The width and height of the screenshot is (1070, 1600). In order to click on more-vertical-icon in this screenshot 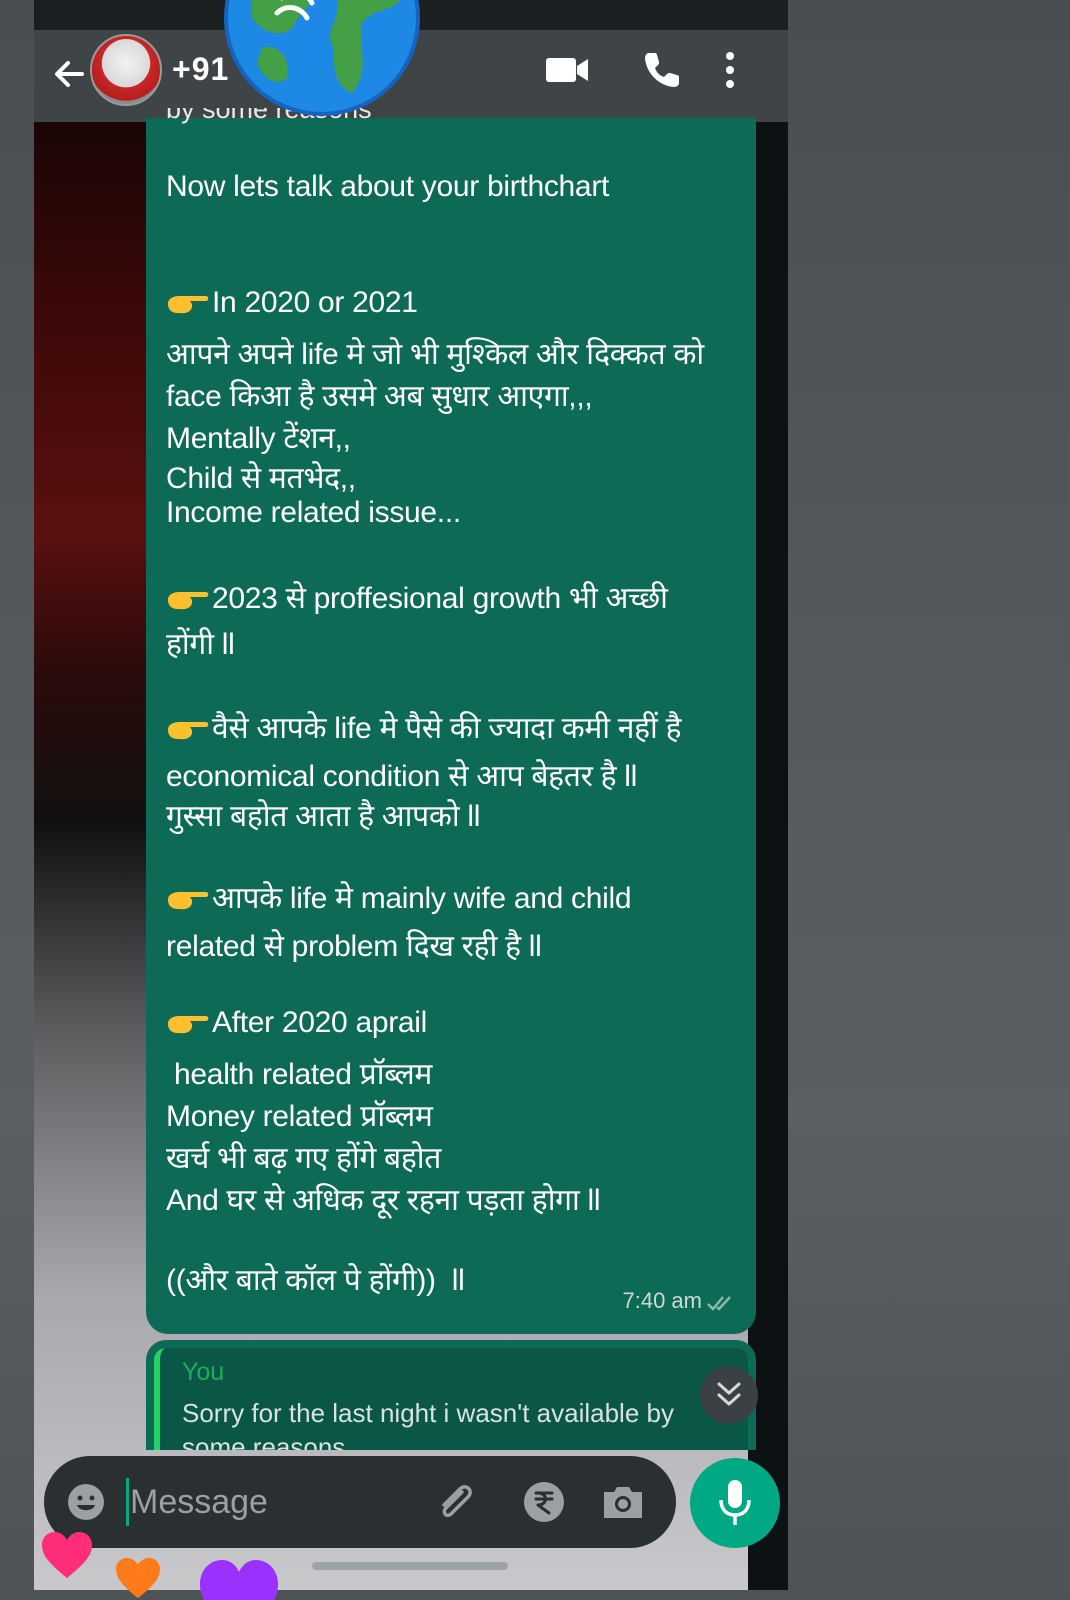, I will do `click(730, 70)`.